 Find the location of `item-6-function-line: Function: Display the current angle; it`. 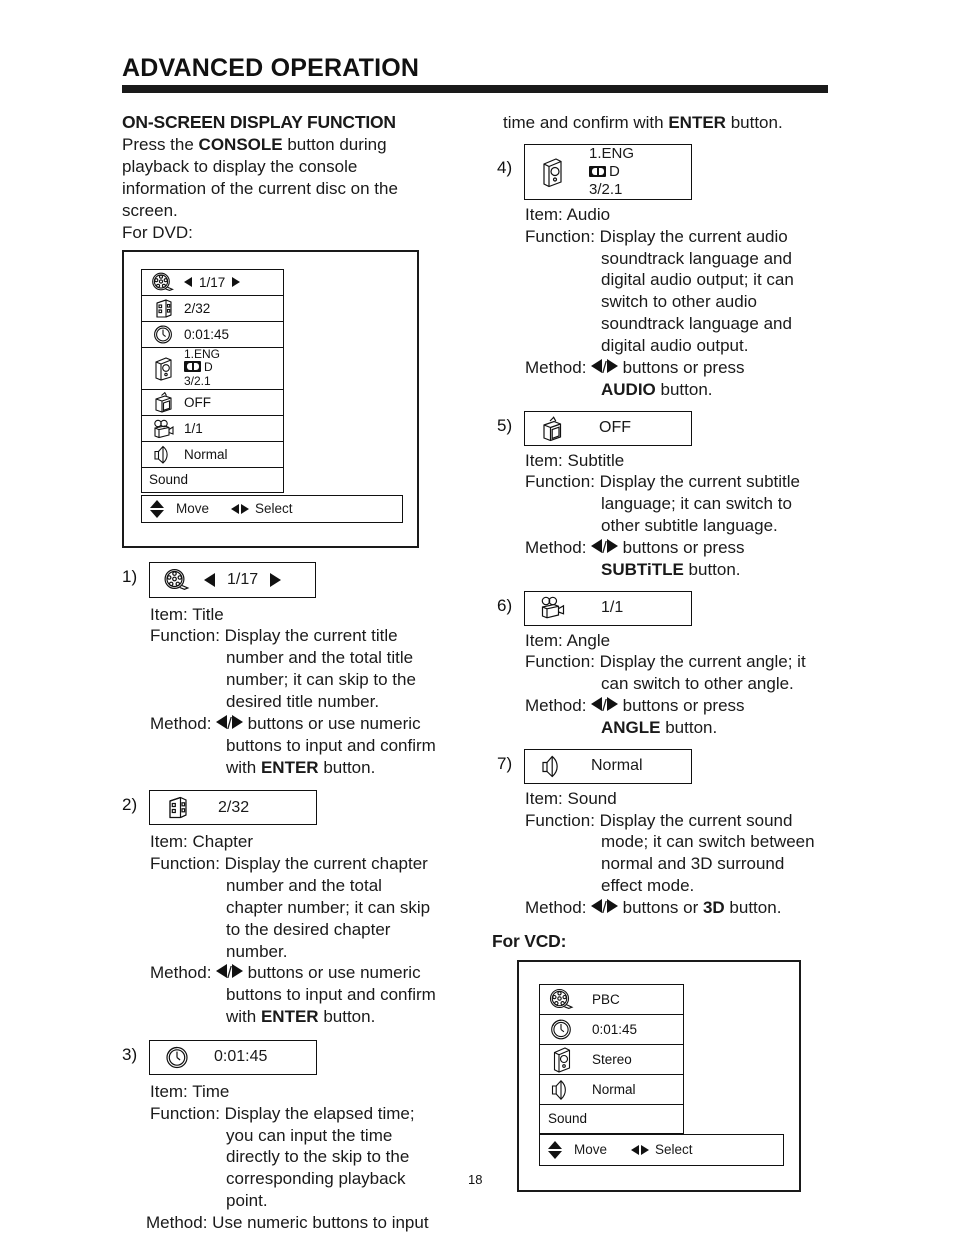

item-6-function-line: Function: Display the current angle; it is located at coordinates (686, 662).